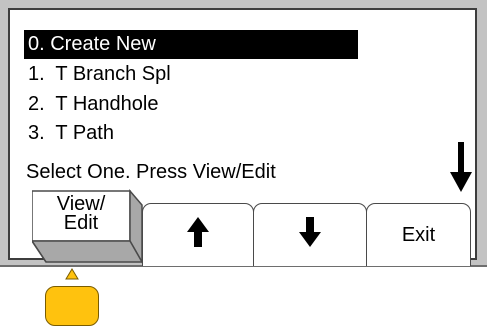 The width and height of the screenshot is (487, 330). I want to click on down-button, so click(310, 234).